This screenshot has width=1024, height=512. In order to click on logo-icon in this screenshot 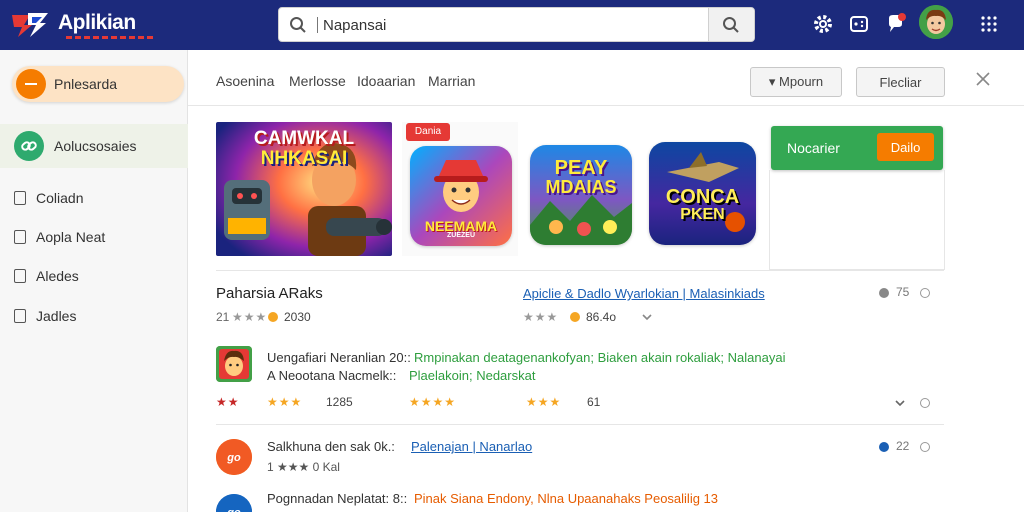, I will do `click(30, 25)`.